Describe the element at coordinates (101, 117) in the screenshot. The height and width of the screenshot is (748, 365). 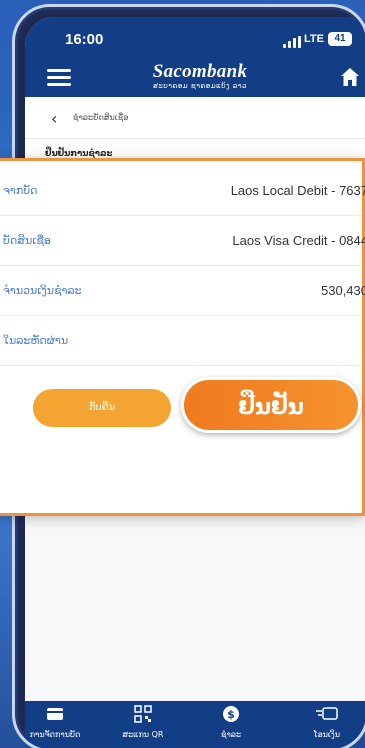
I see `page-title: ຊໍາລະຍັດສິນເຊື່ອ` at that location.